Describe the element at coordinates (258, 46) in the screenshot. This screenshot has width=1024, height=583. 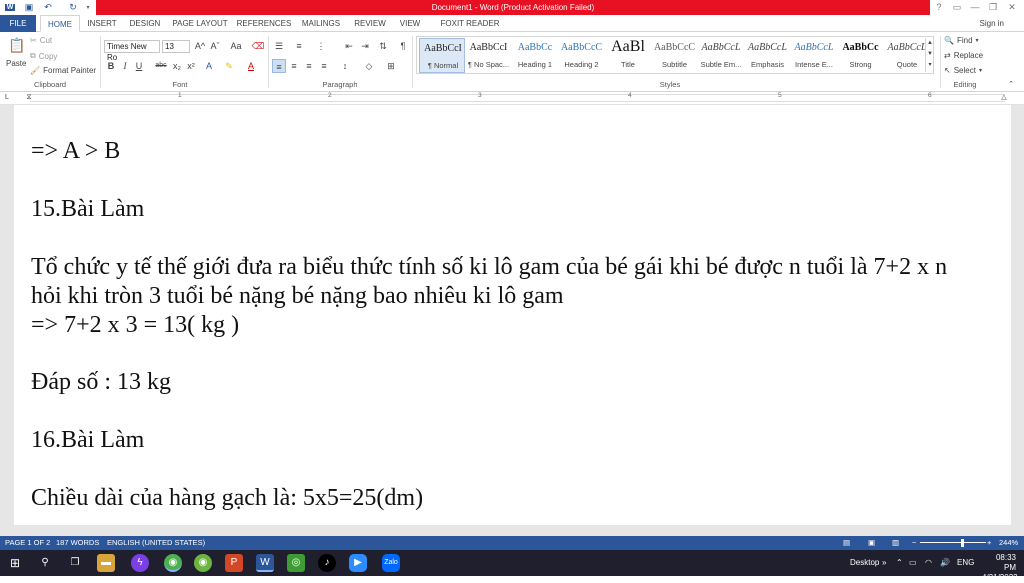
I see `clear-formatting-icon: ⌫` at that location.